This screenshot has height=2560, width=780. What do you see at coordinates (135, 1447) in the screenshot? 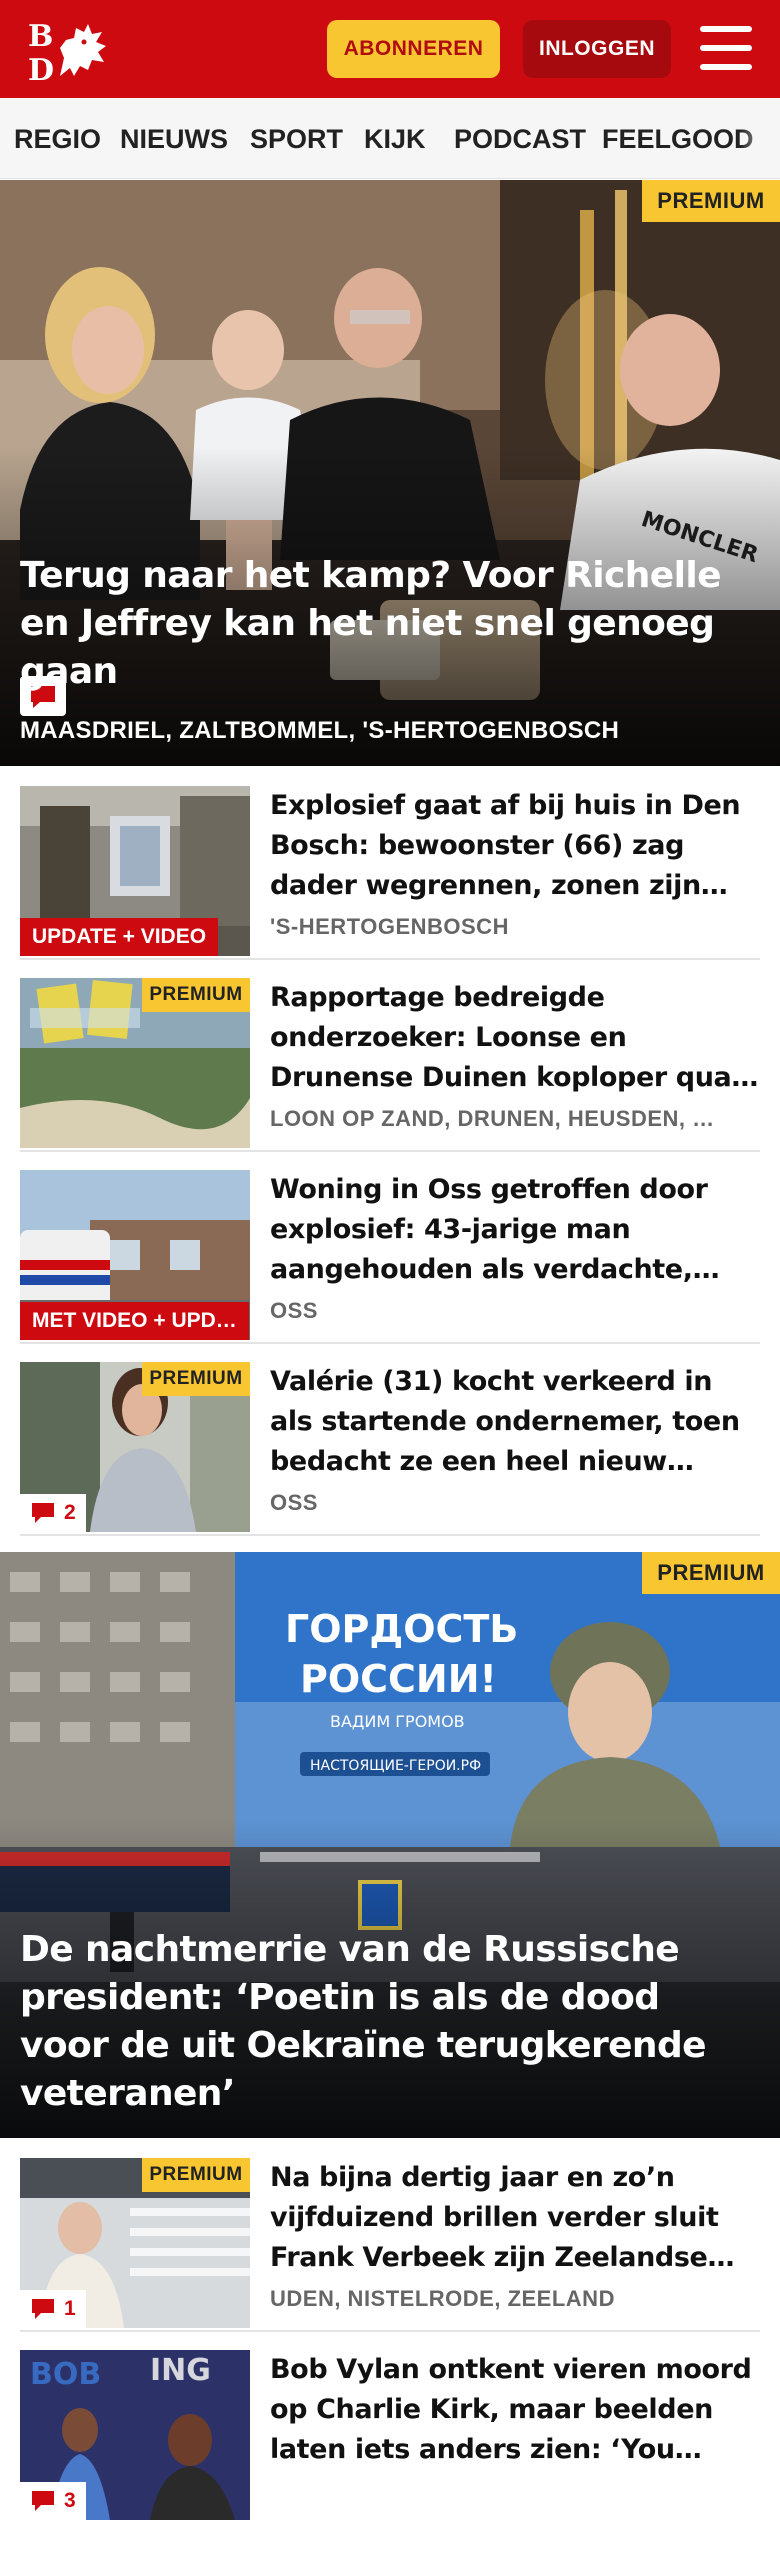
I see `article-thumbnail: PREMIUM 2` at bounding box center [135, 1447].